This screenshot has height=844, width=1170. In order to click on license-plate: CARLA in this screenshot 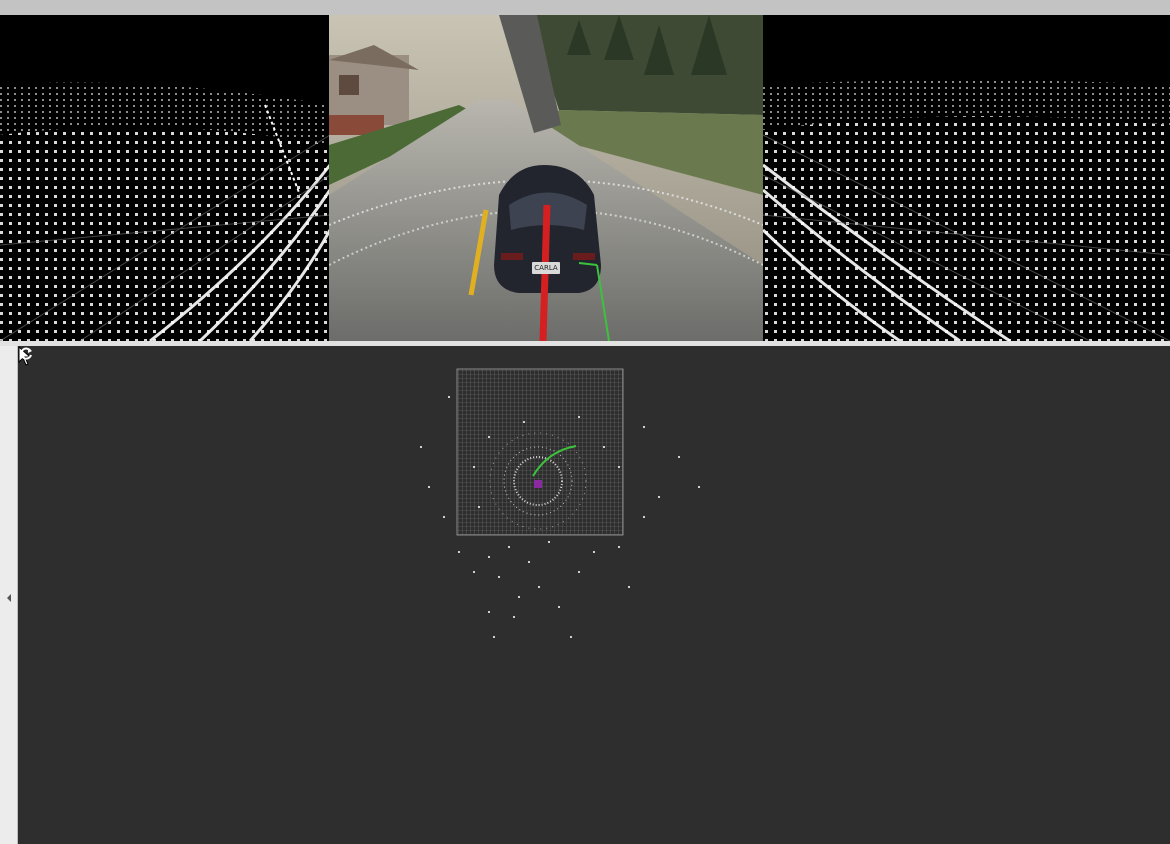, I will do `click(546, 268)`.